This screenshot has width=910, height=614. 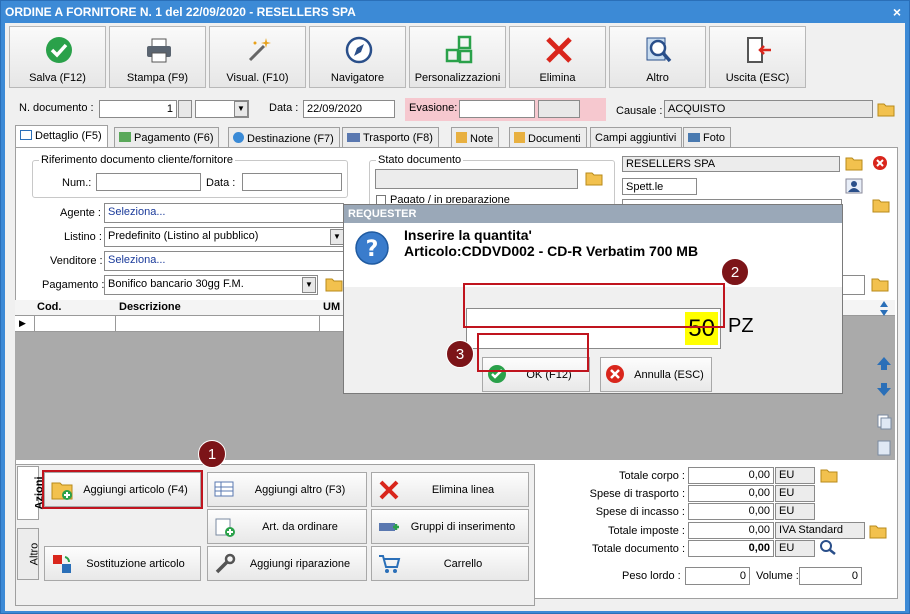 I want to click on evasione-input, so click(x=497, y=109).